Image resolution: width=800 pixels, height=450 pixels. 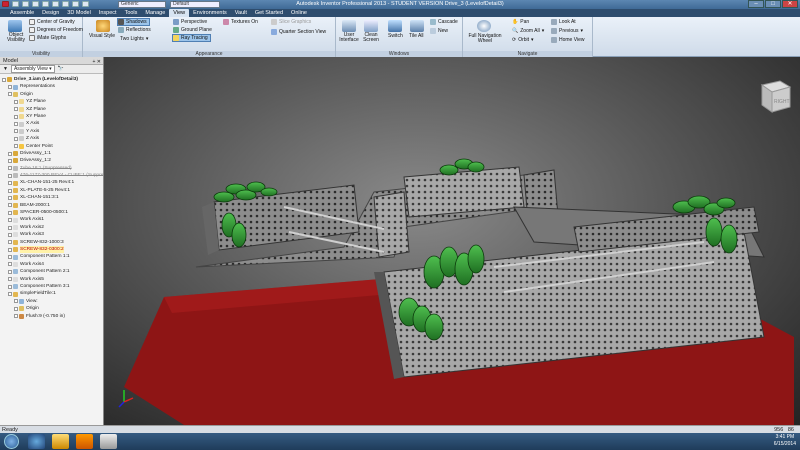 I want to click on media-player-icon, so click(x=84, y=441).